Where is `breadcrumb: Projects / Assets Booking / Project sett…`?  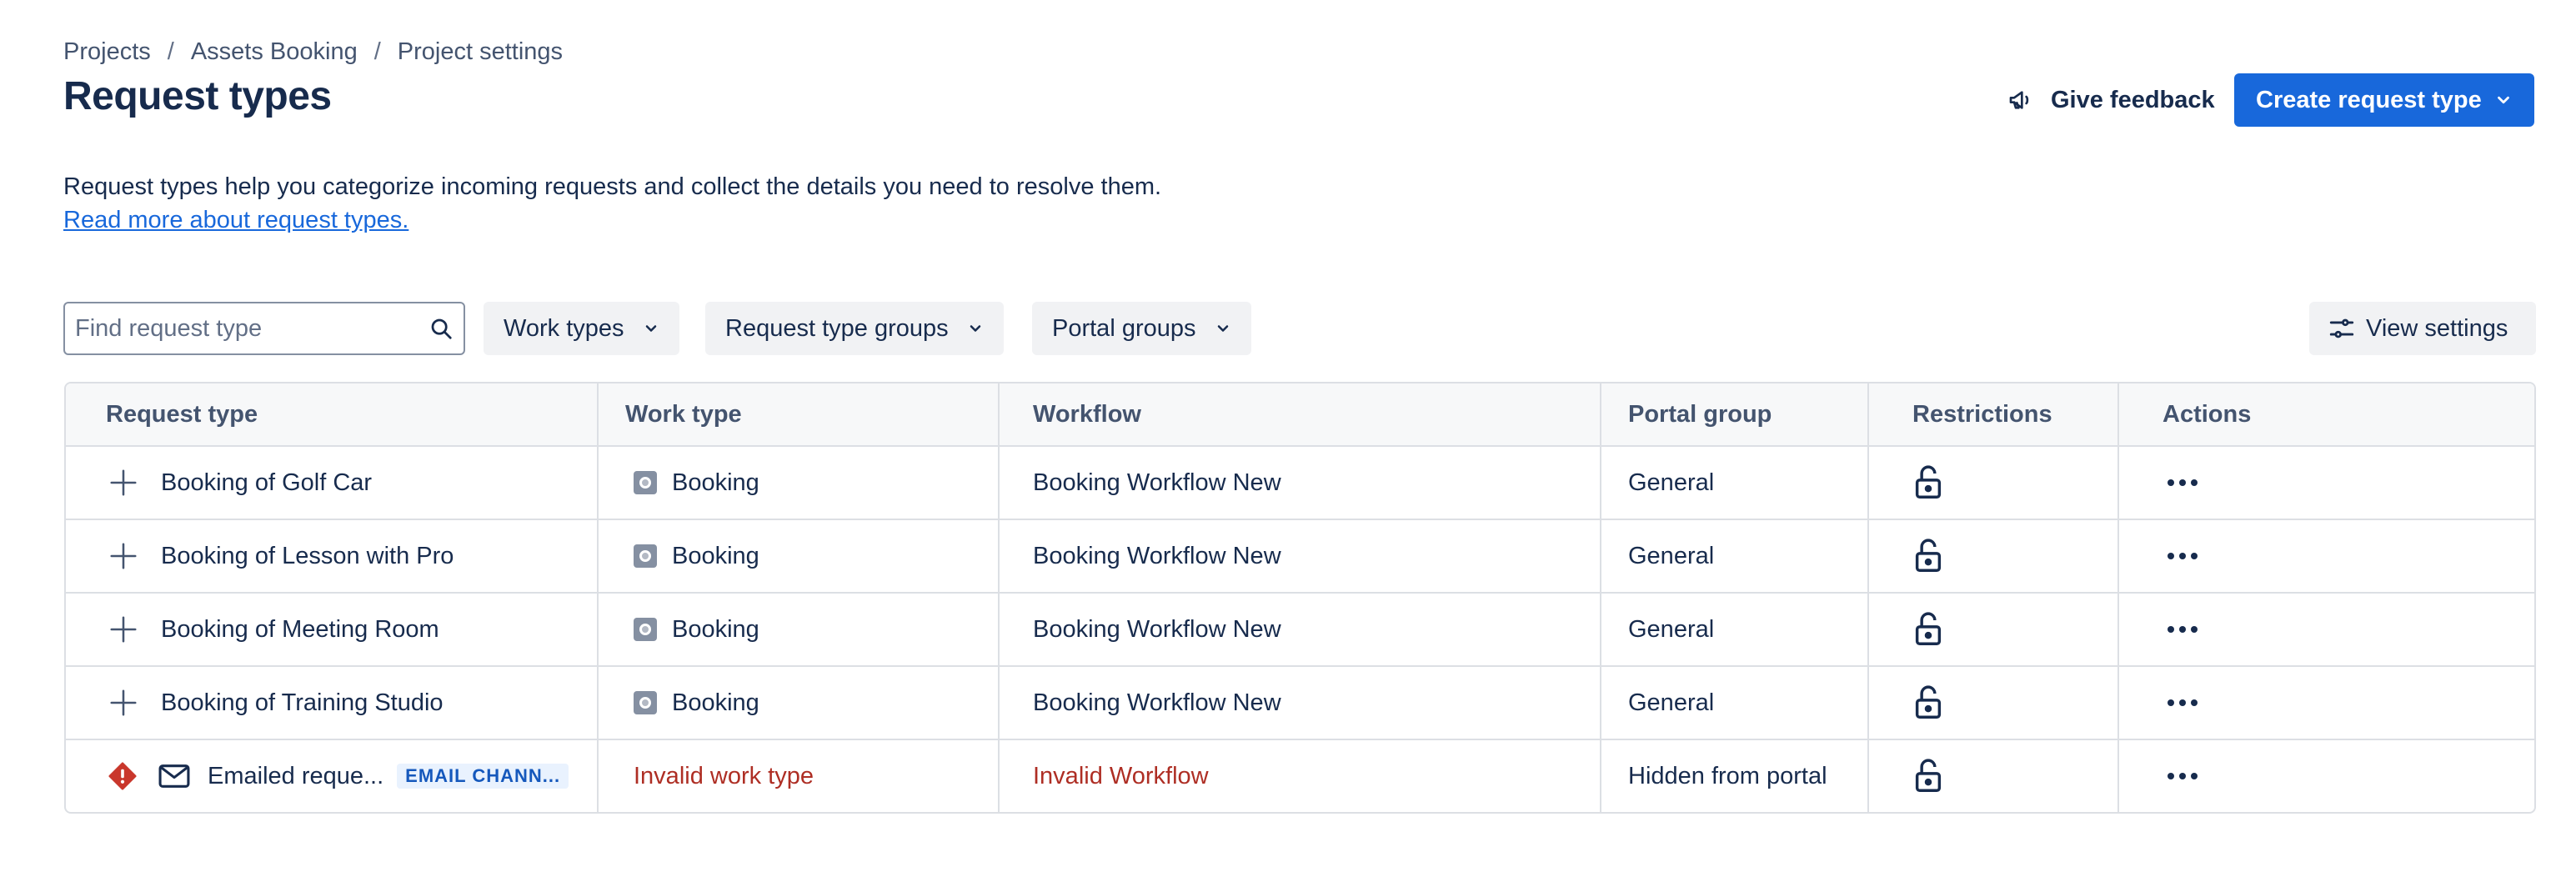 breadcrumb: Projects / Assets Booking / Project sett… is located at coordinates (313, 52).